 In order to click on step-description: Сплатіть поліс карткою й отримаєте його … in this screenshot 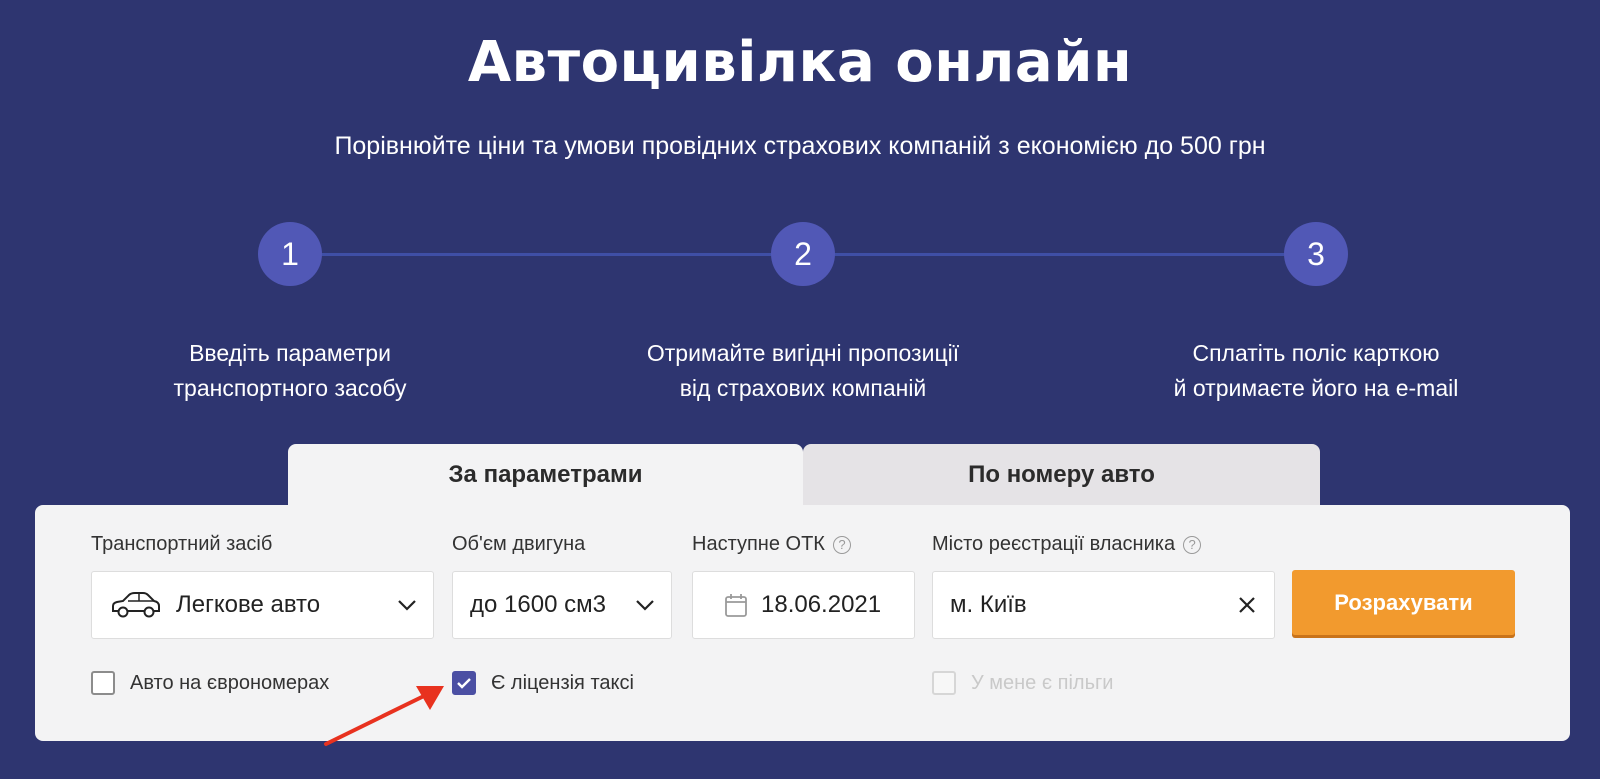, I will do `click(1316, 371)`.